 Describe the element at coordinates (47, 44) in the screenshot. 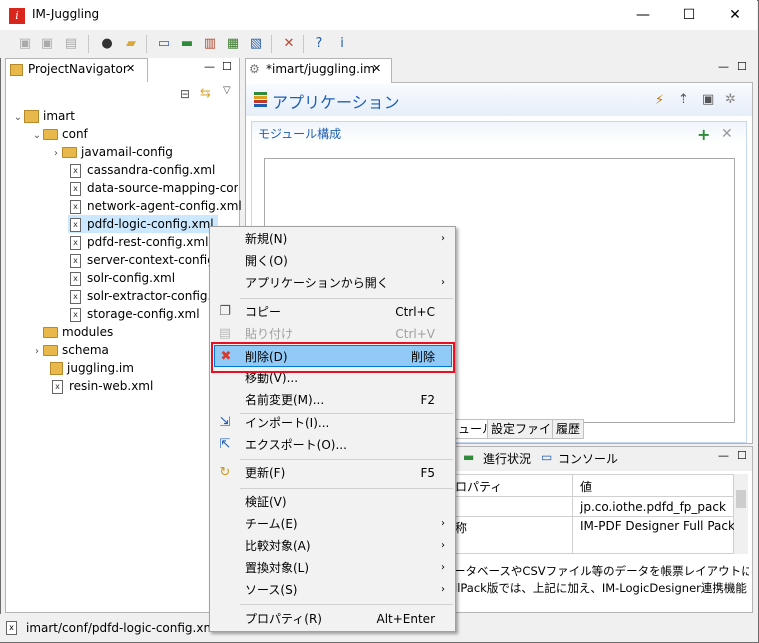

I see `save-as-icon: ▣` at that location.